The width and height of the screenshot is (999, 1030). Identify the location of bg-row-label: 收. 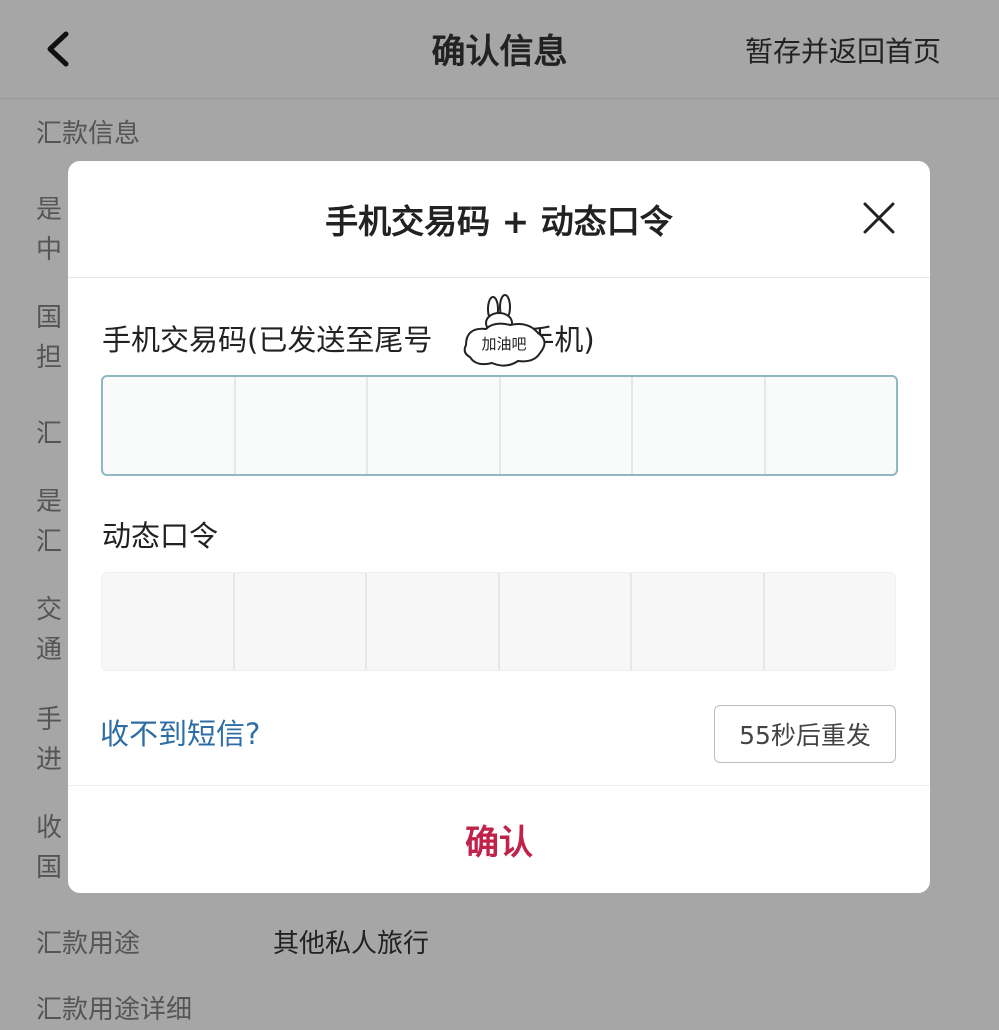
(49, 828).